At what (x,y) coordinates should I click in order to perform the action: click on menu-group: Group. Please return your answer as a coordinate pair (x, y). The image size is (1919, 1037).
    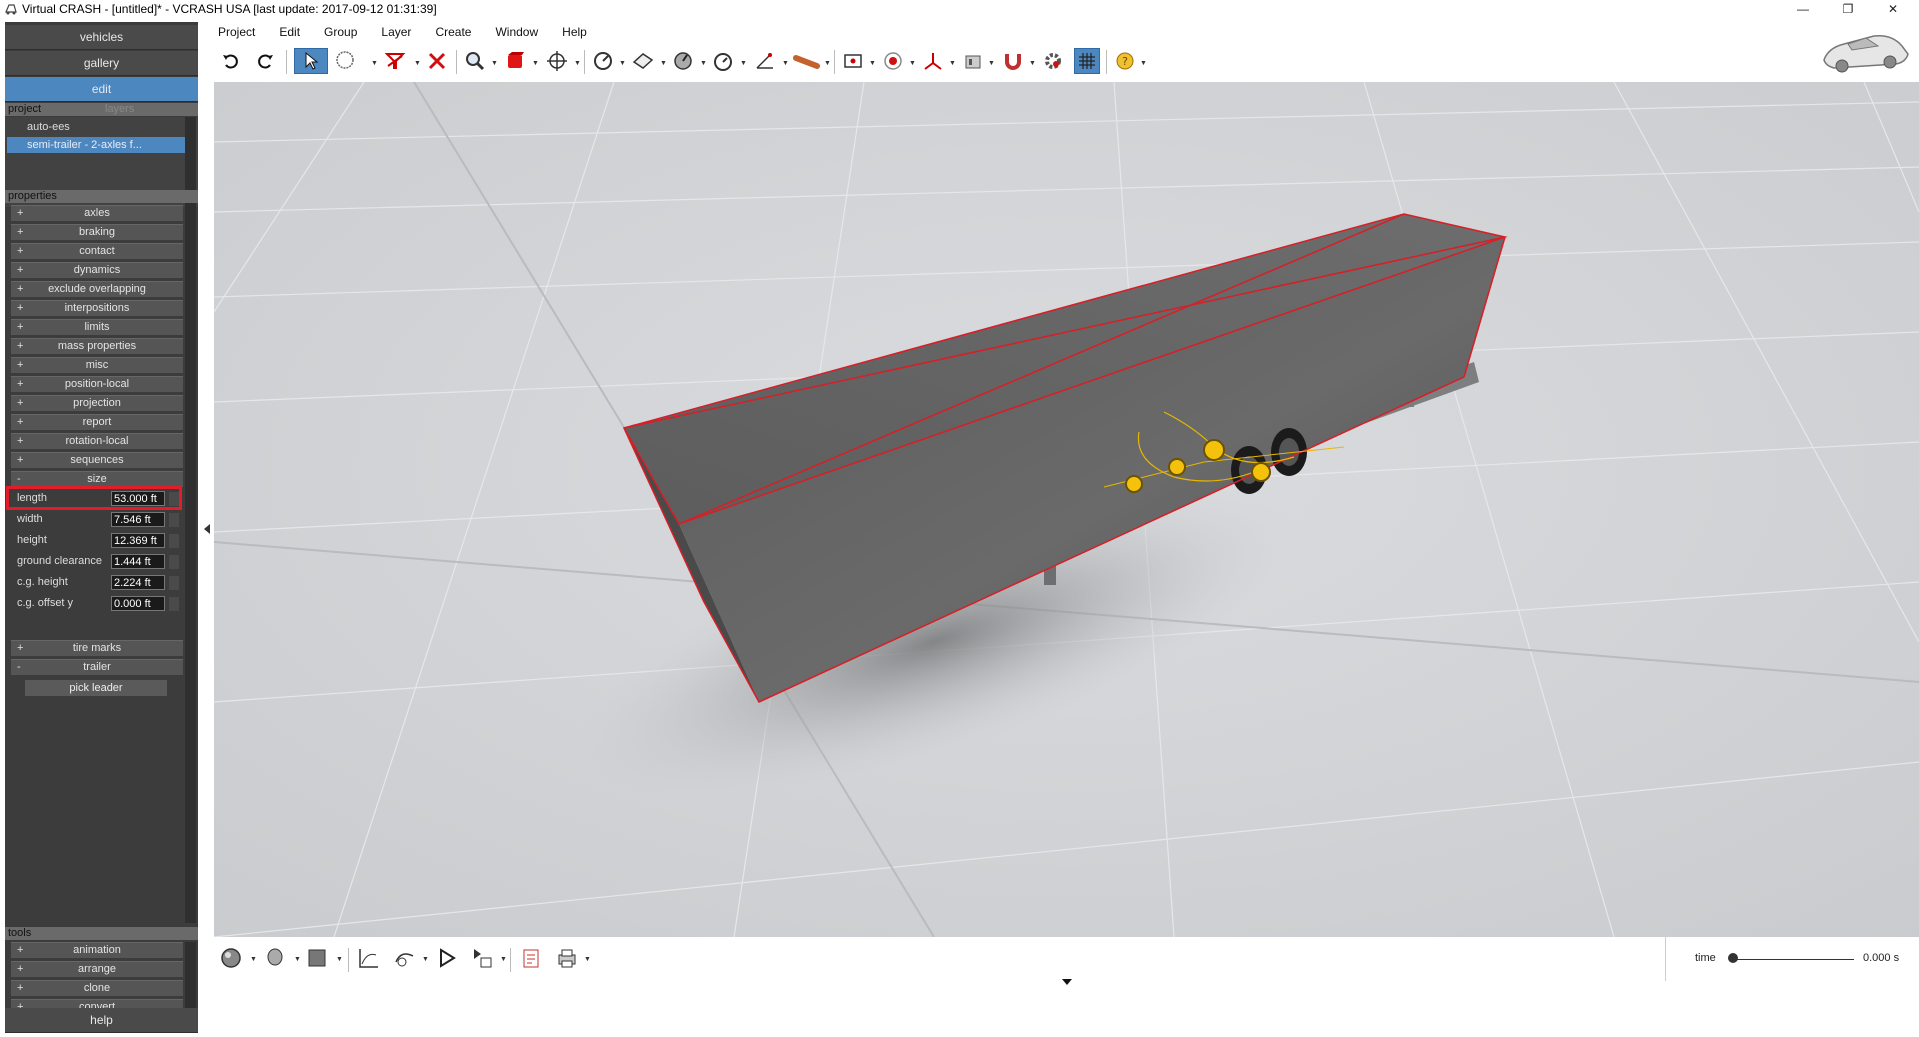
    Looking at the image, I should click on (340, 32).